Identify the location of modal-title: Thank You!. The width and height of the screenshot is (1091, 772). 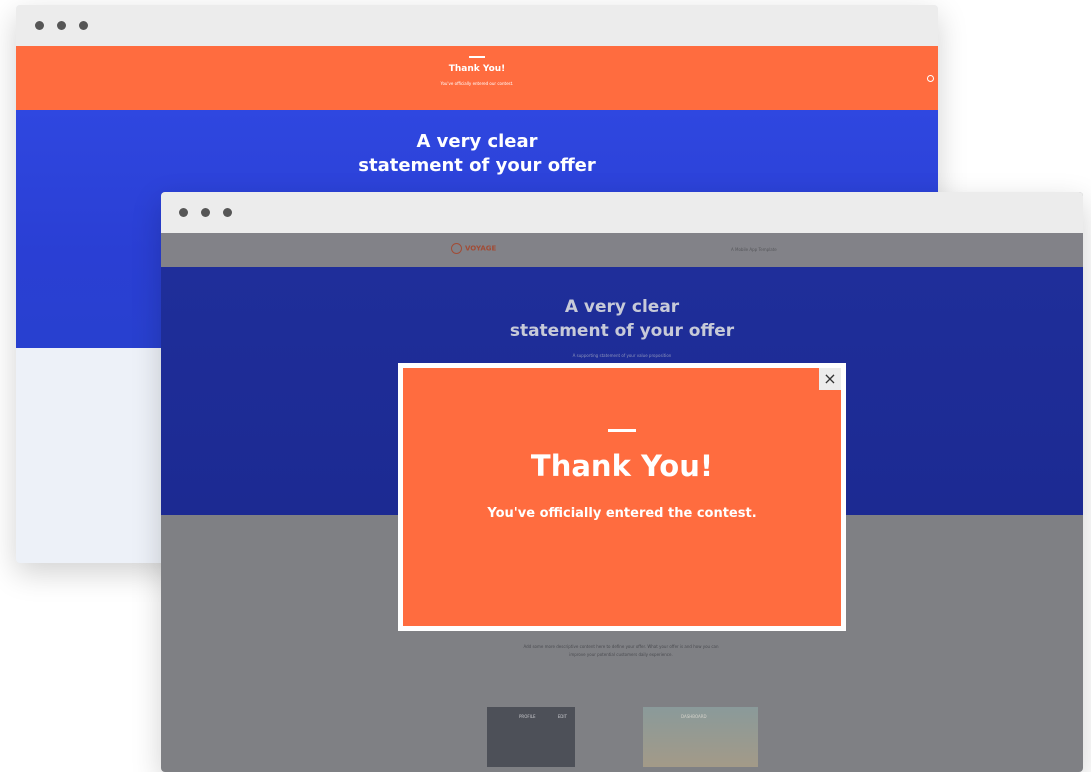
(622, 466).